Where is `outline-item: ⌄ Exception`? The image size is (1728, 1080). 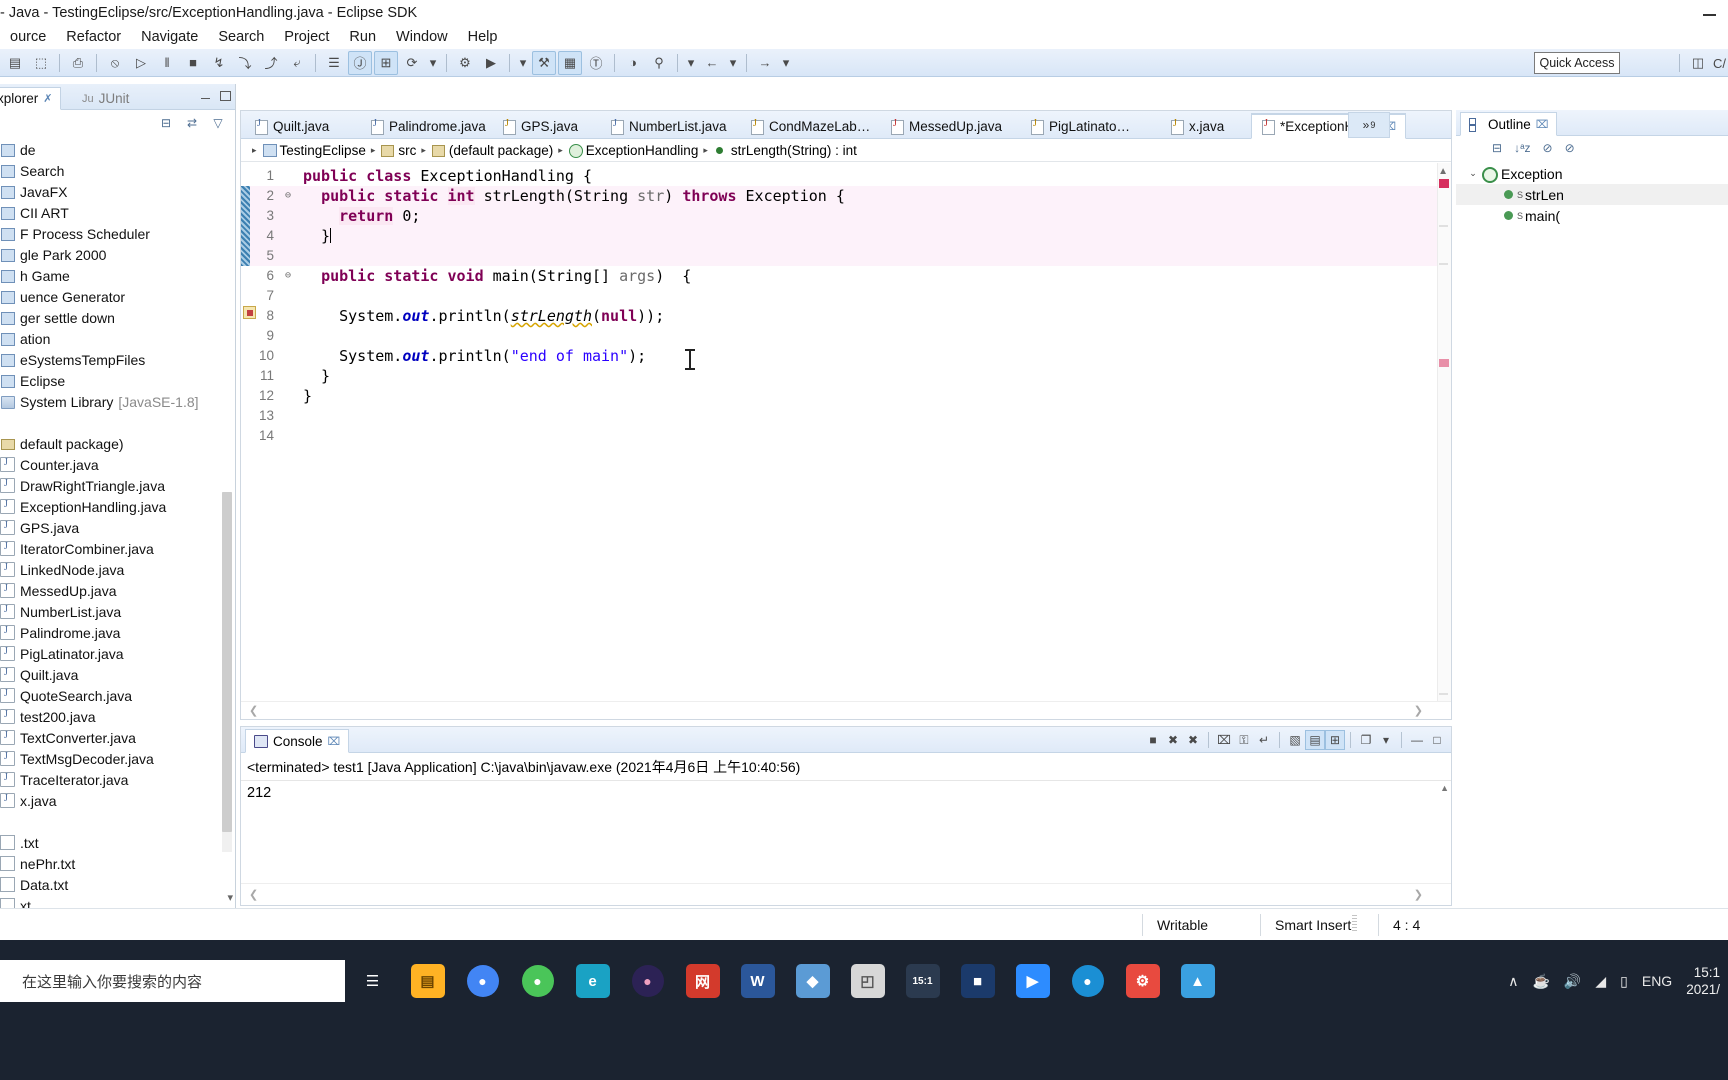 outline-item: ⌄ Exception is located at coordinates (1592, 173).